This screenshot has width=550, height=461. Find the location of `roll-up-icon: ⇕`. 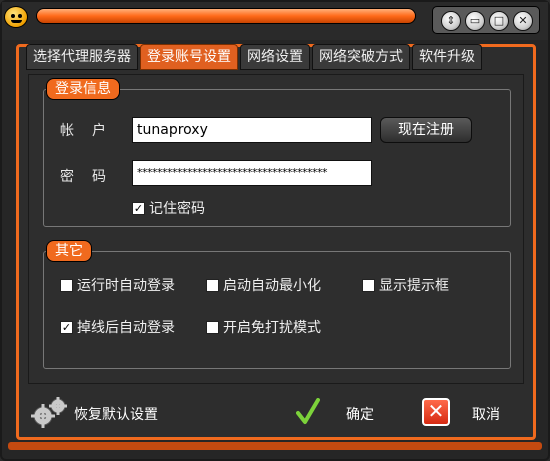

roll-up-icon: ⇕ is located at coordinates (451, 21).